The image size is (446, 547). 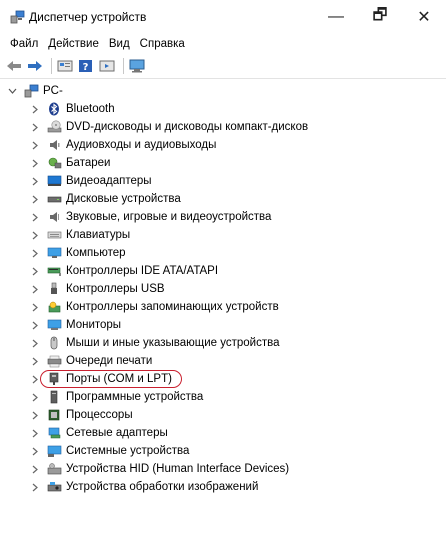 What do you see at coordinates (137, 66) in the screenshot?
I see `scan-hardware-icon` at bounding box center [137, 66].